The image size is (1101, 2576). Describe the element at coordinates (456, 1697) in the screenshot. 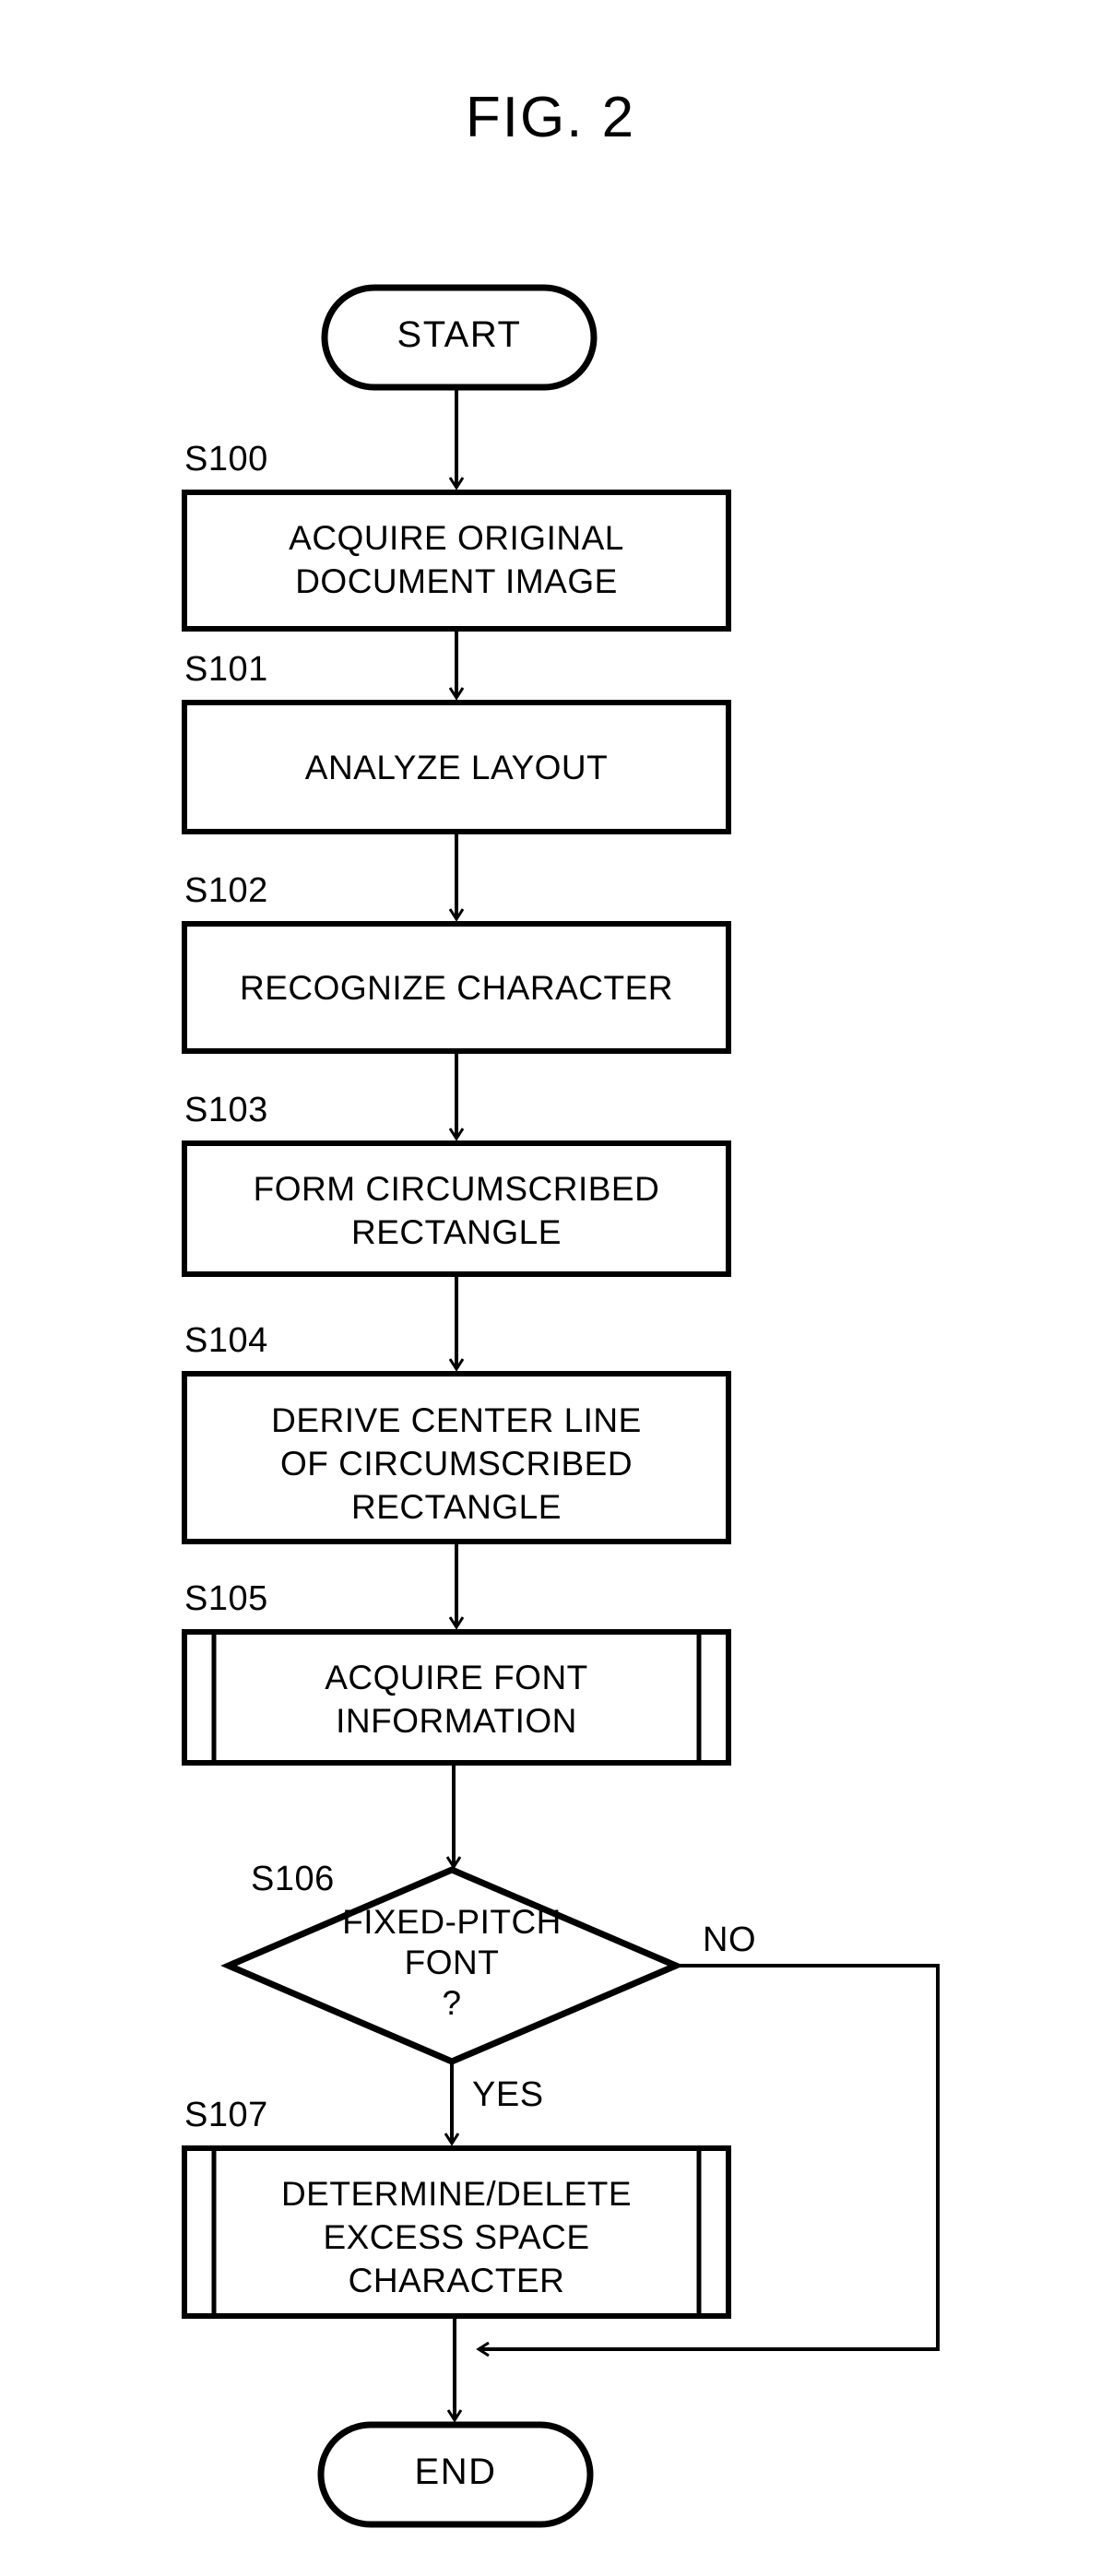

I see `node-s105-shape` at that location.